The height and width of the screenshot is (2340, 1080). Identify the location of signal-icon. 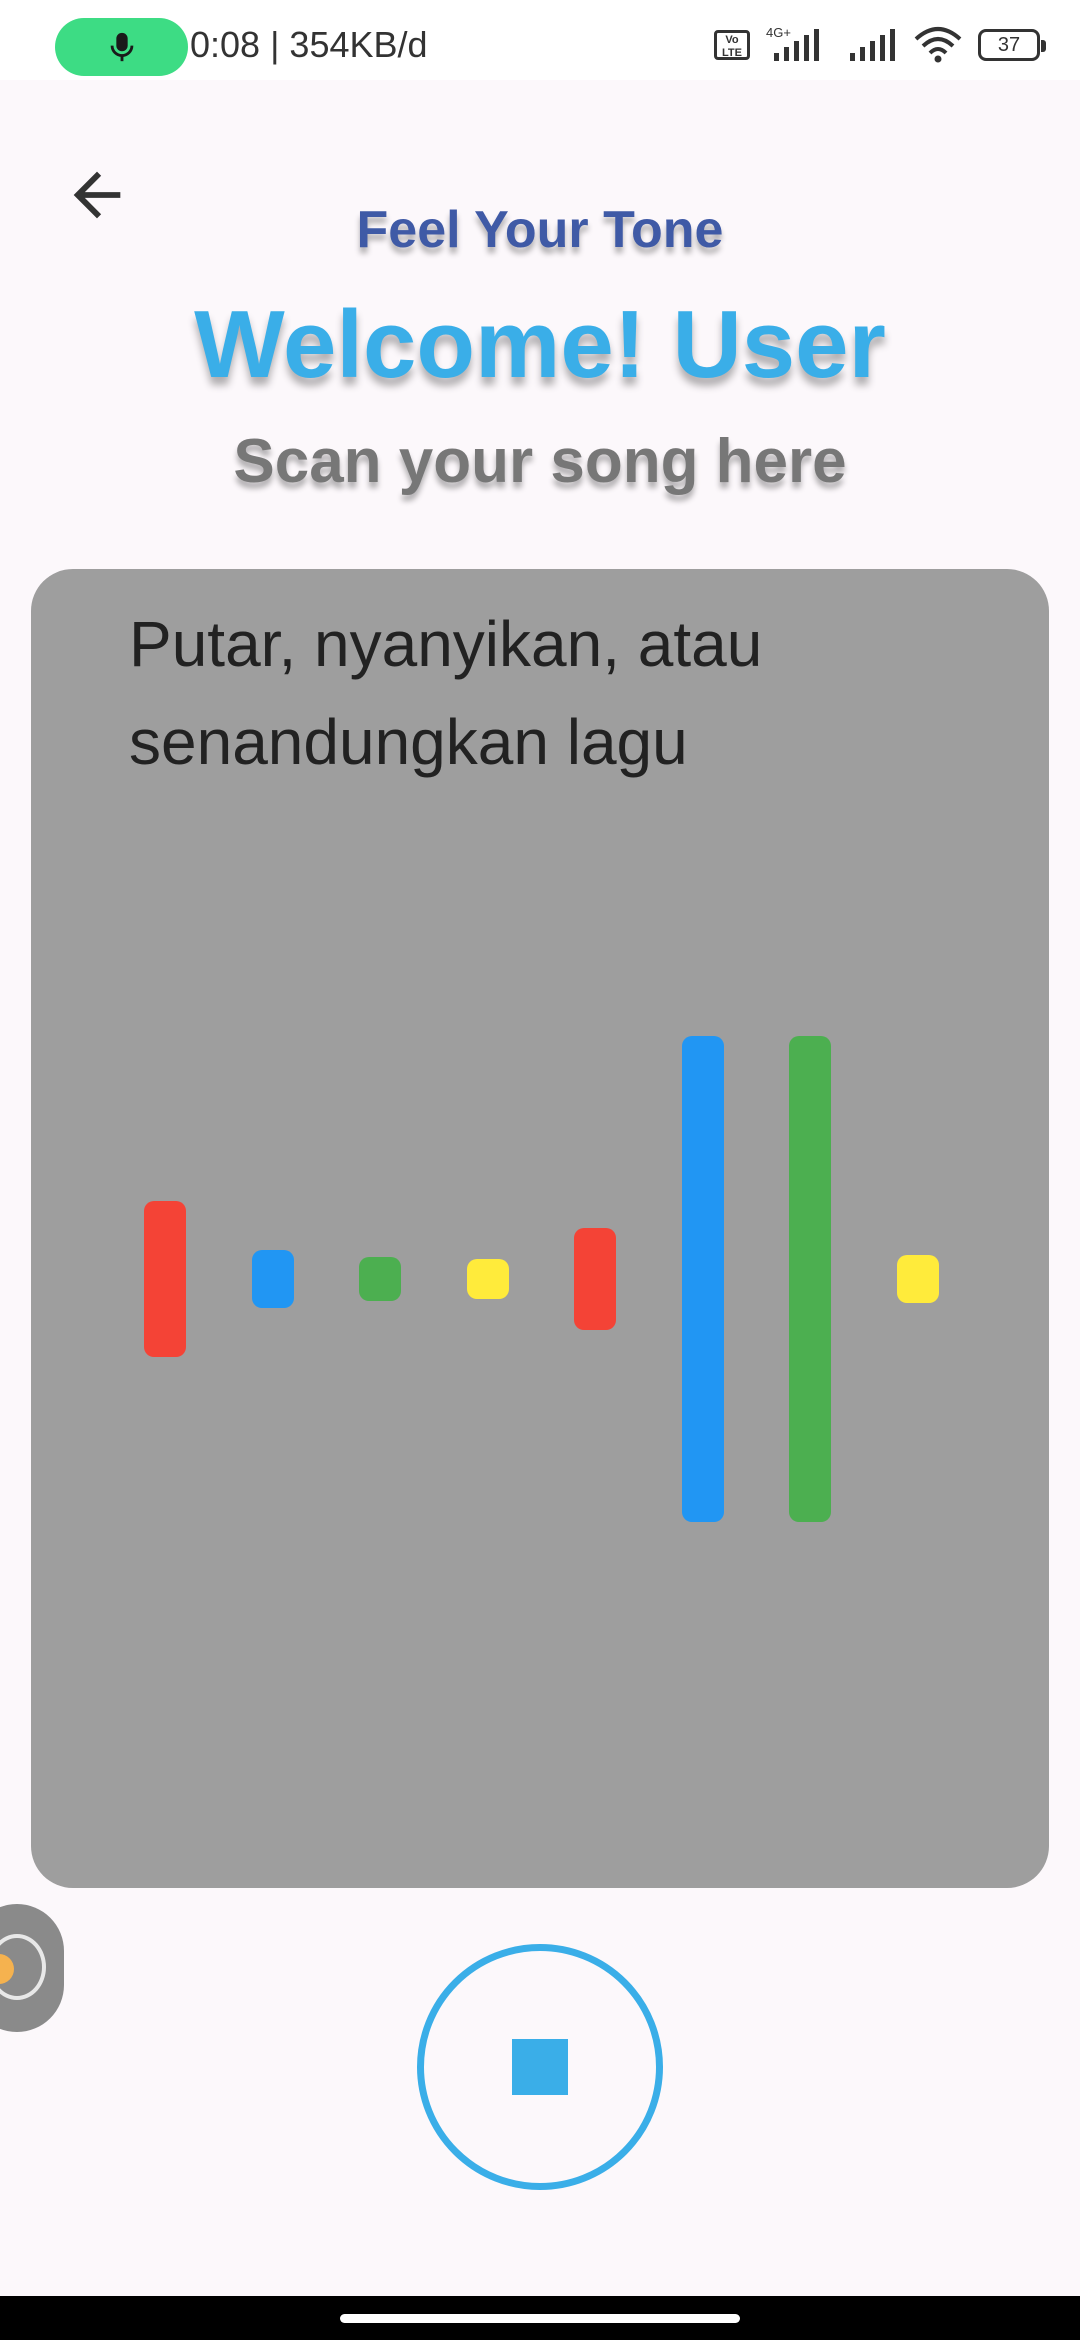
(872, 45).